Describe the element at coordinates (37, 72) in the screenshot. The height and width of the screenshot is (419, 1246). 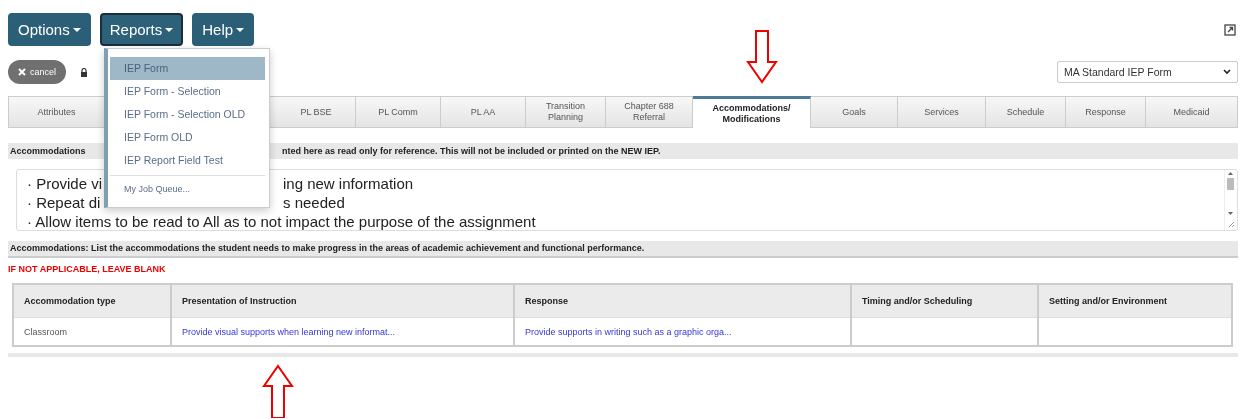
I see `cancel-button: cancel` at that location.